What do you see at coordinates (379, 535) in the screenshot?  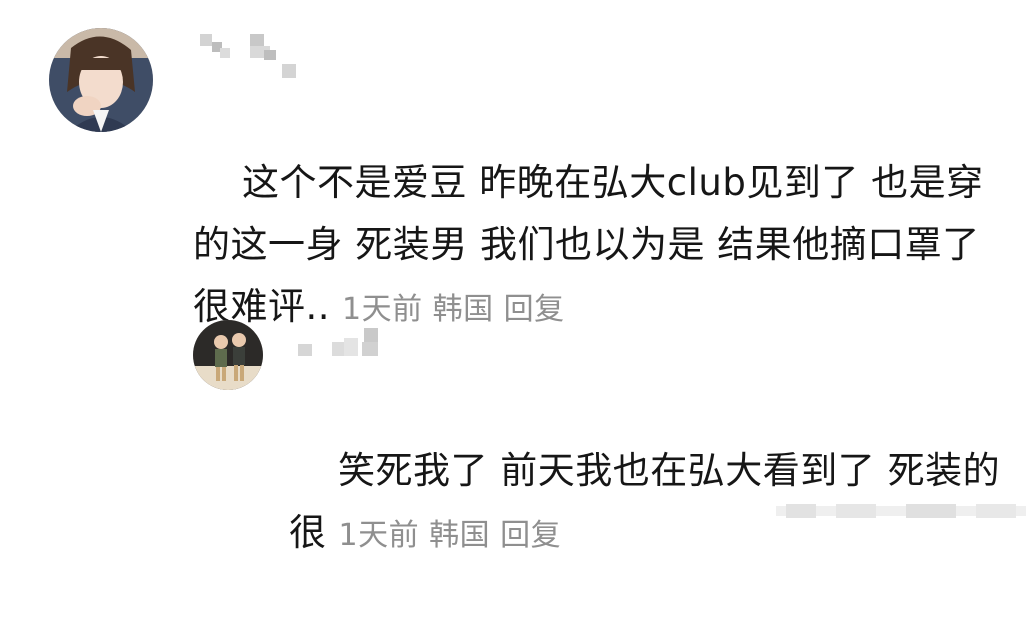 I see `reply-time: 1天前` at bounding box center [379, 535].